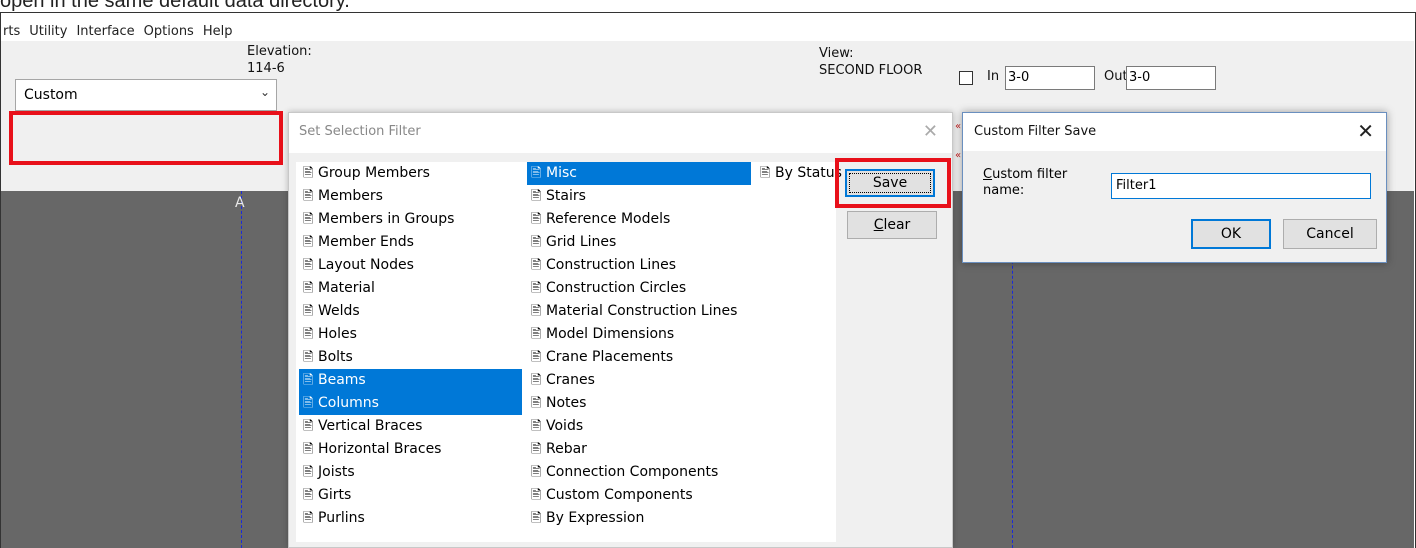 Image resolution: width=1416 pixels, height=548 pixels. What do you see at coordinates (339, 311) in the screenshot?
I see `filter-list-item-label: Welds` at bounding box center [339, 311].